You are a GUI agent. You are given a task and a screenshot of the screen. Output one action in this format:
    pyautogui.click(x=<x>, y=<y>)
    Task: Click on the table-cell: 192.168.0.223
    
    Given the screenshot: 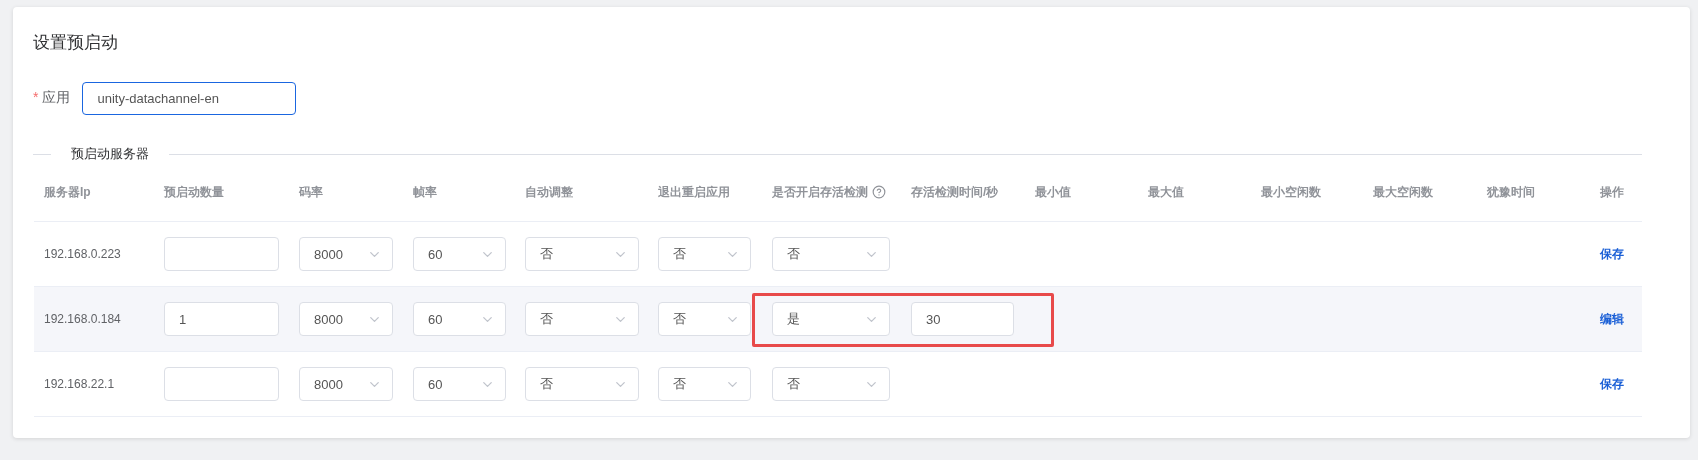 What is the action you would take?
    pyautogui.click(x=82, y=254)
    